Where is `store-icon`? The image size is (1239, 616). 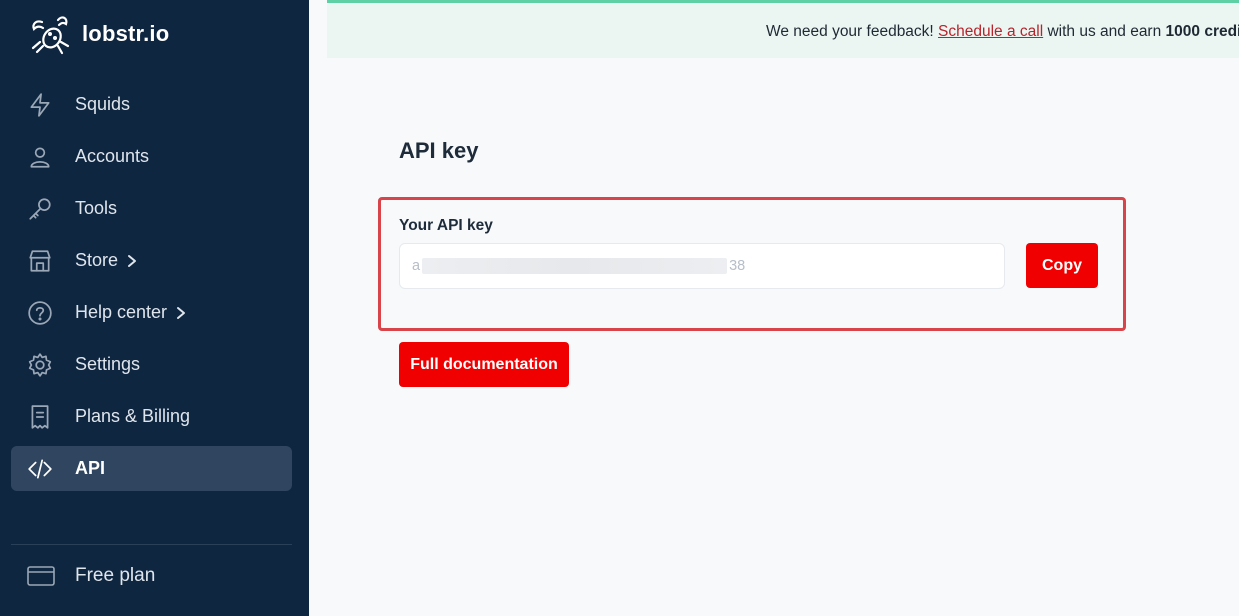 store-icon is located at coordinates (40, 261).